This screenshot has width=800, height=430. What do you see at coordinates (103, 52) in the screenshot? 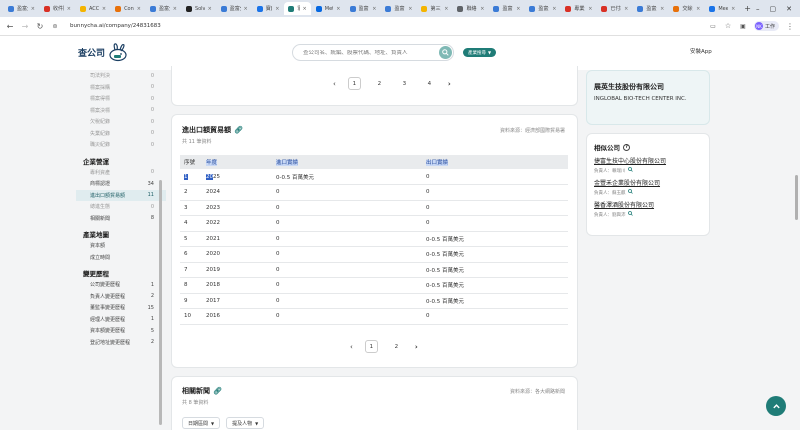
I see `site-logo: 查公司` at bounding box center [103, 52].